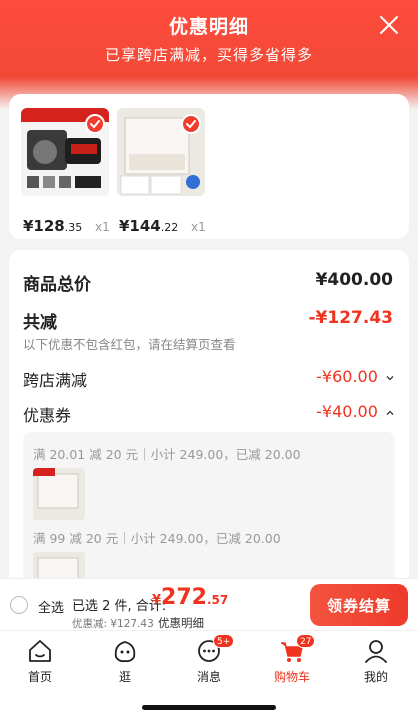  What do you see at coordinates (224, 641) in the screenshot?
I see `message-badge: 5+` at bounding box center [224, 641].